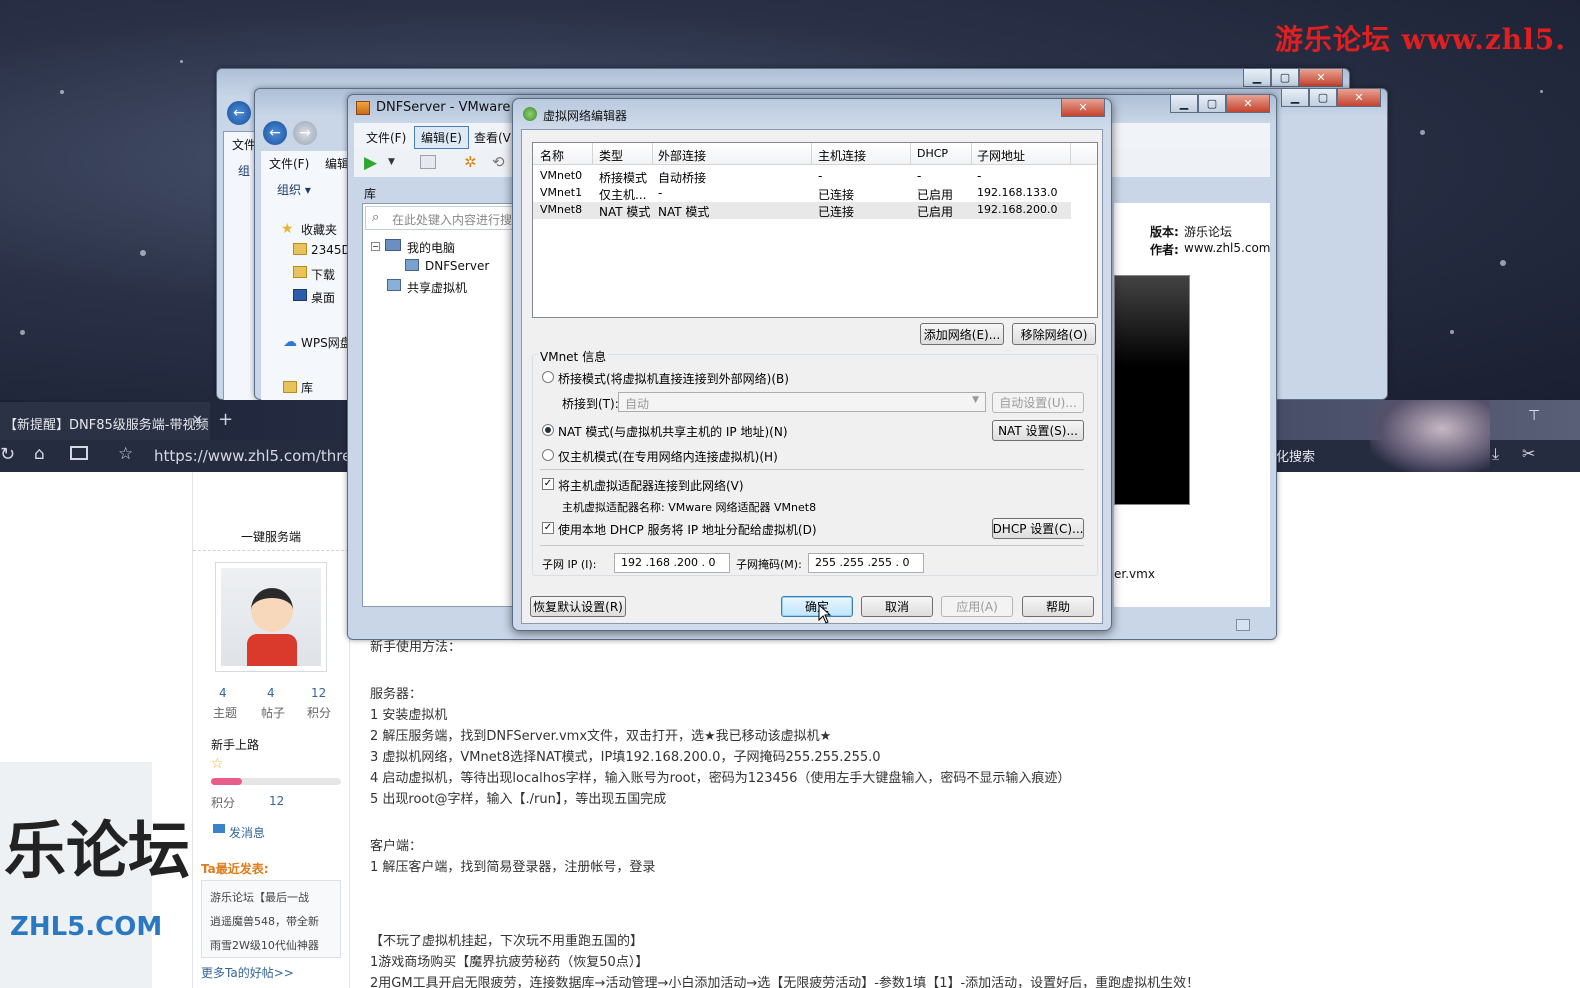 The width and height of the screenshot is (1580, 988). I want to click on send-message-link: 发消息, so click(247, 832).